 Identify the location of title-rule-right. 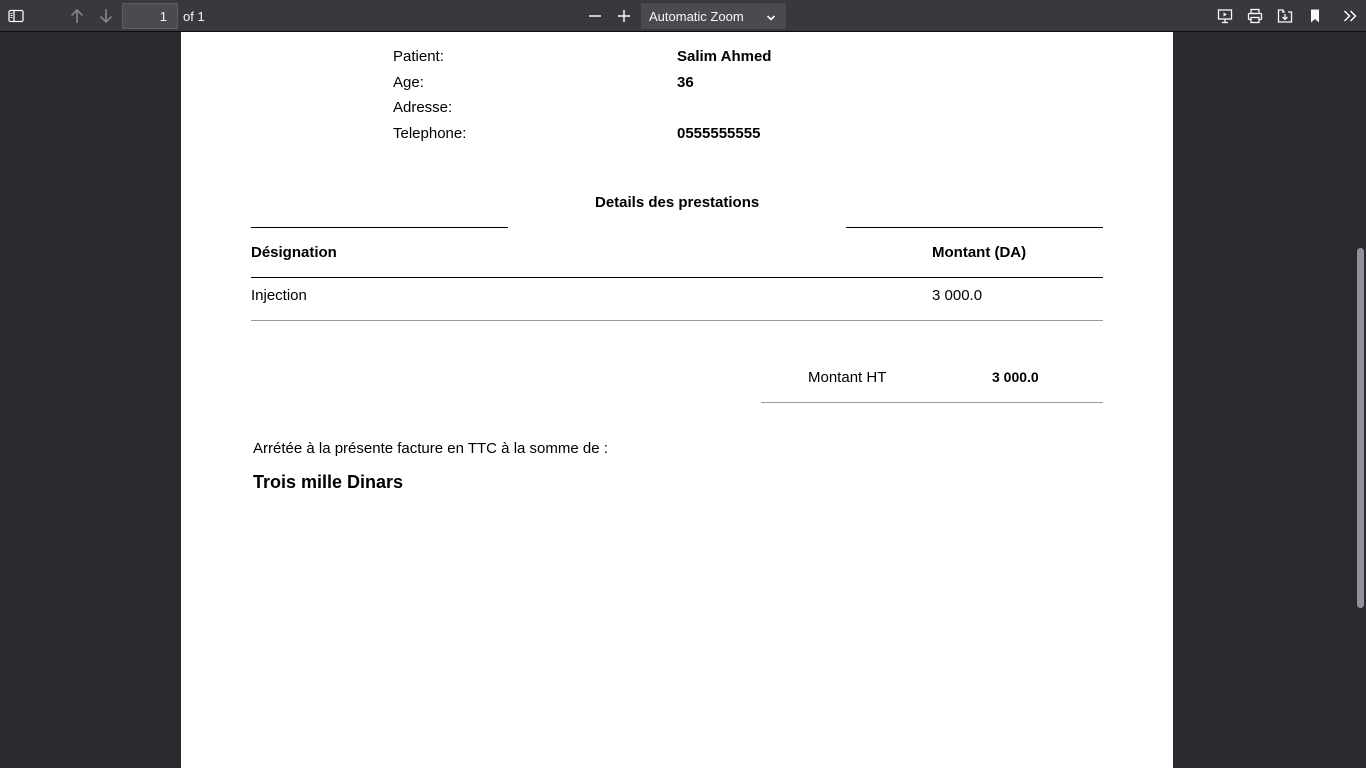
(974, 227).